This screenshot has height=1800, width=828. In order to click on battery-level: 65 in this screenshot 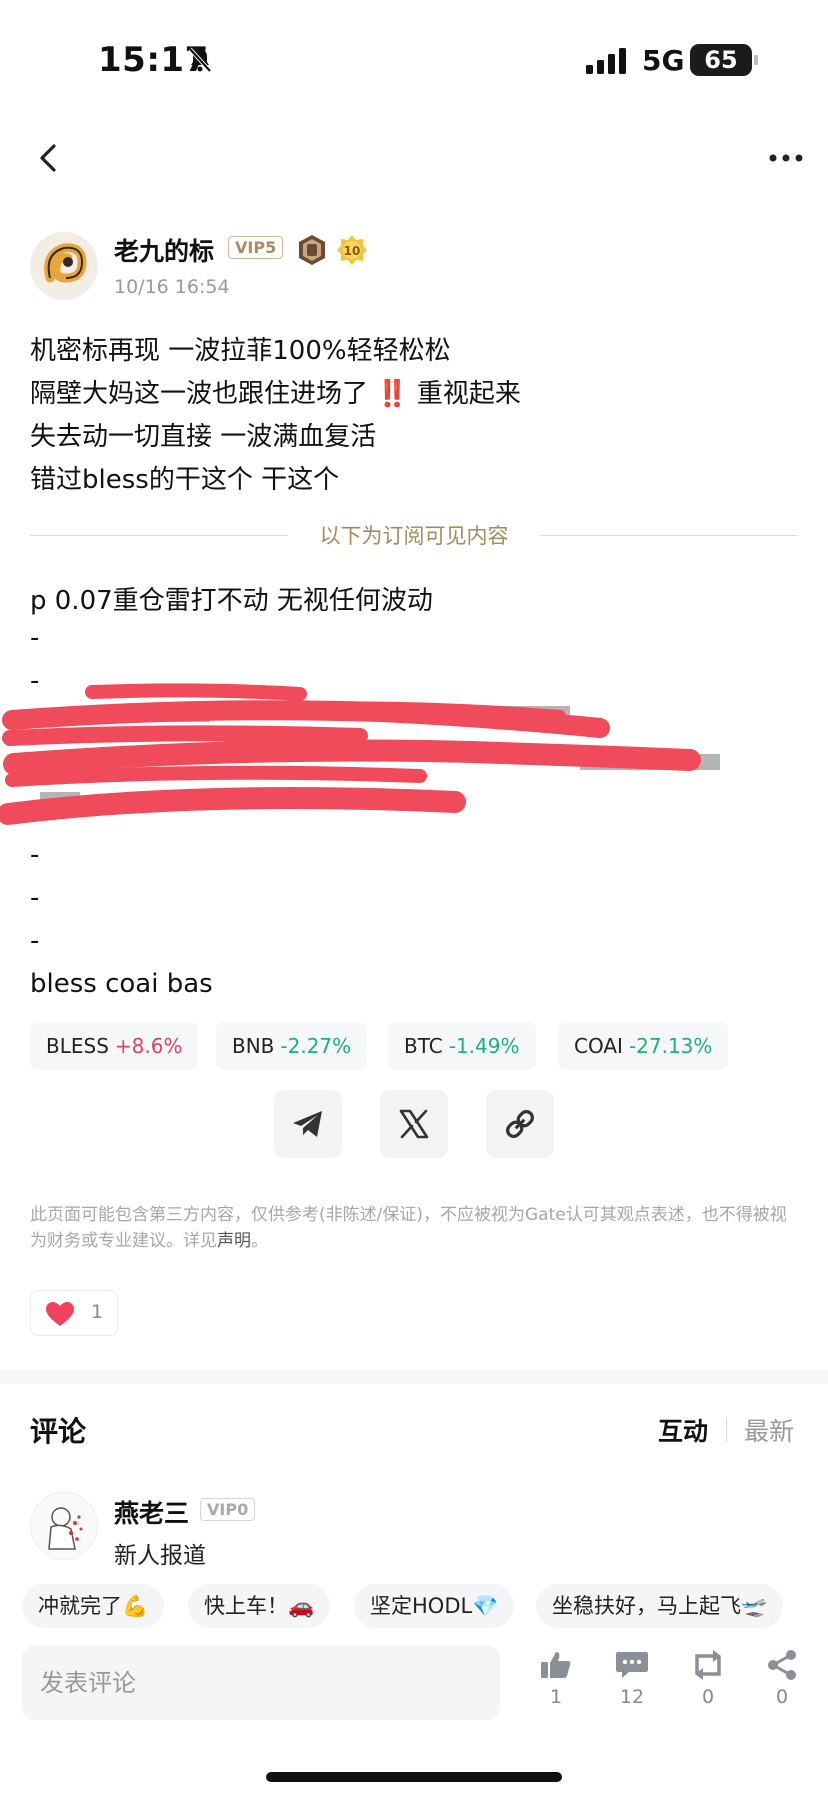, I will do `click(724, 60)`.